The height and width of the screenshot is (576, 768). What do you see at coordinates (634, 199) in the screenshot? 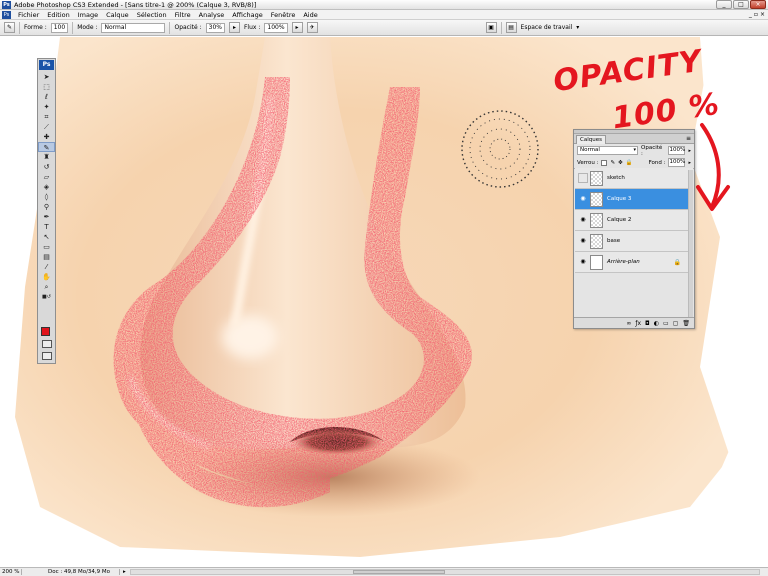
I see `layer-row-calque-3: ◉ Calque 3` at bounding box center [634, 199].